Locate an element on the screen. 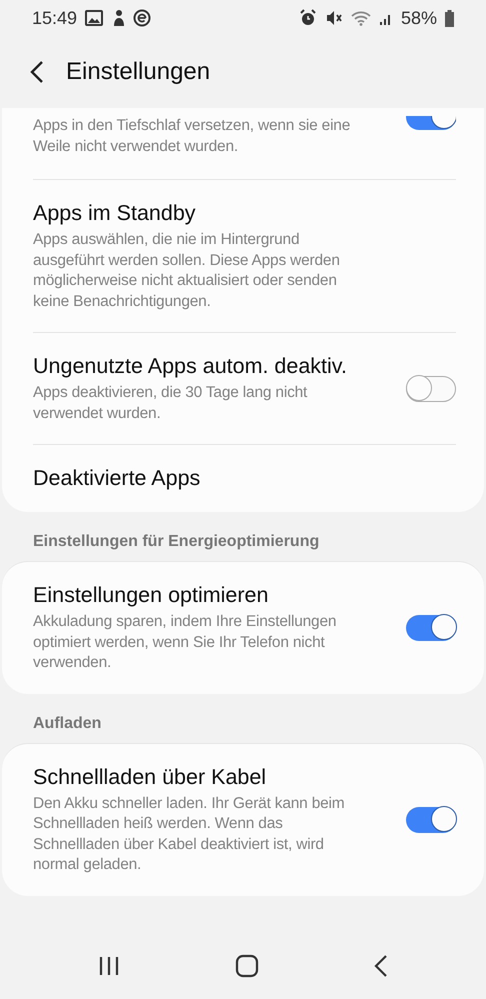  setting-description: Apps auswählen, die nie im Hintergrund ausgeführt werden sollen. Diese Apps werden möglicherweise nicht aktualisiert oder senden keine Benachrichtigungen. is located at coordinates (187, 271).